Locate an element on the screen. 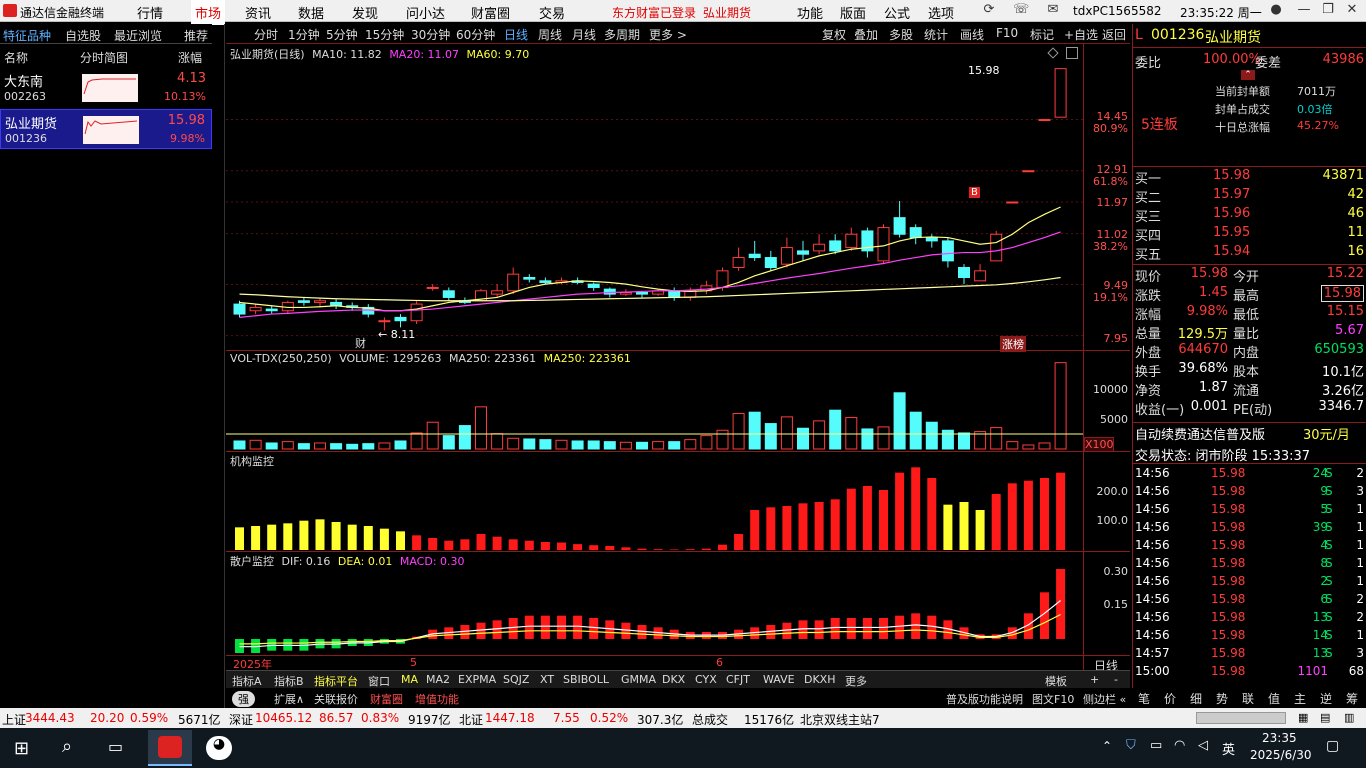 The height and width of the screenshot is (768, 1366). institution-title: 机构监控 is located at coordinates (252, 461).